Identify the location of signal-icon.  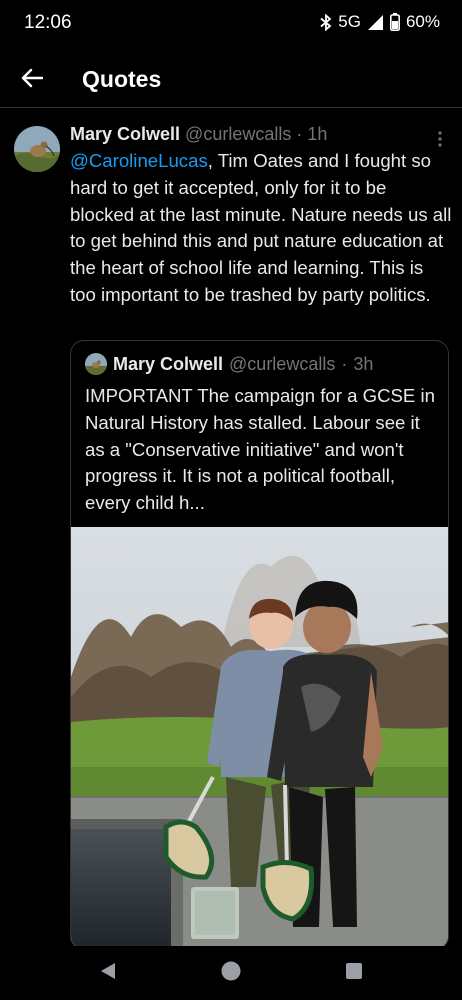
(375, 22).